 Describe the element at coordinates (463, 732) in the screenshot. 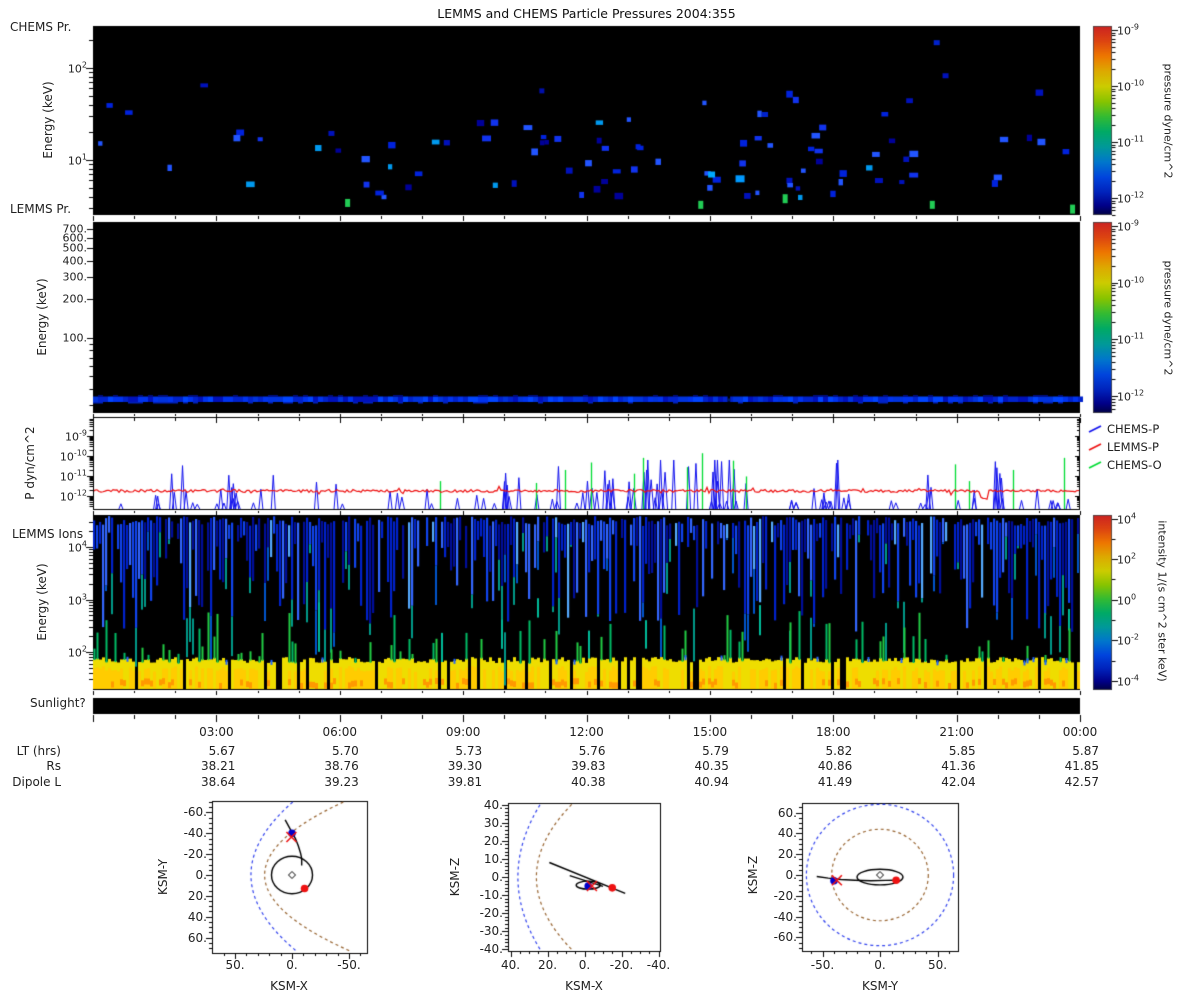

I see `time-tick-label: 09:00` at that location.